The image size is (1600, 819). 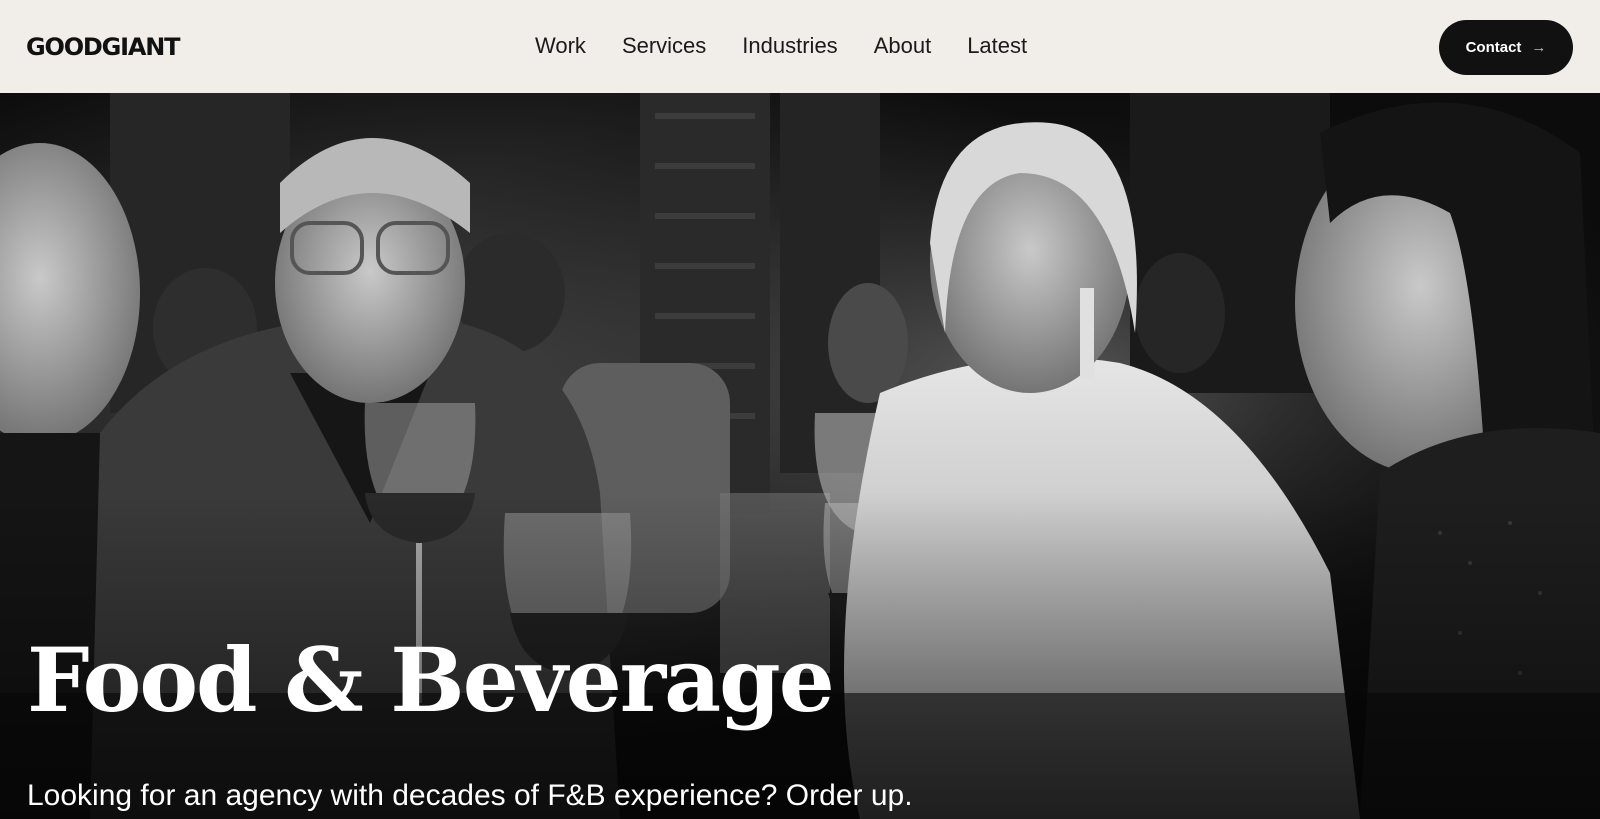 What do you see at coordinates (560, 46) in the screenshot?
I see `nav-item-work: Work` at bounding box center [560, 46].